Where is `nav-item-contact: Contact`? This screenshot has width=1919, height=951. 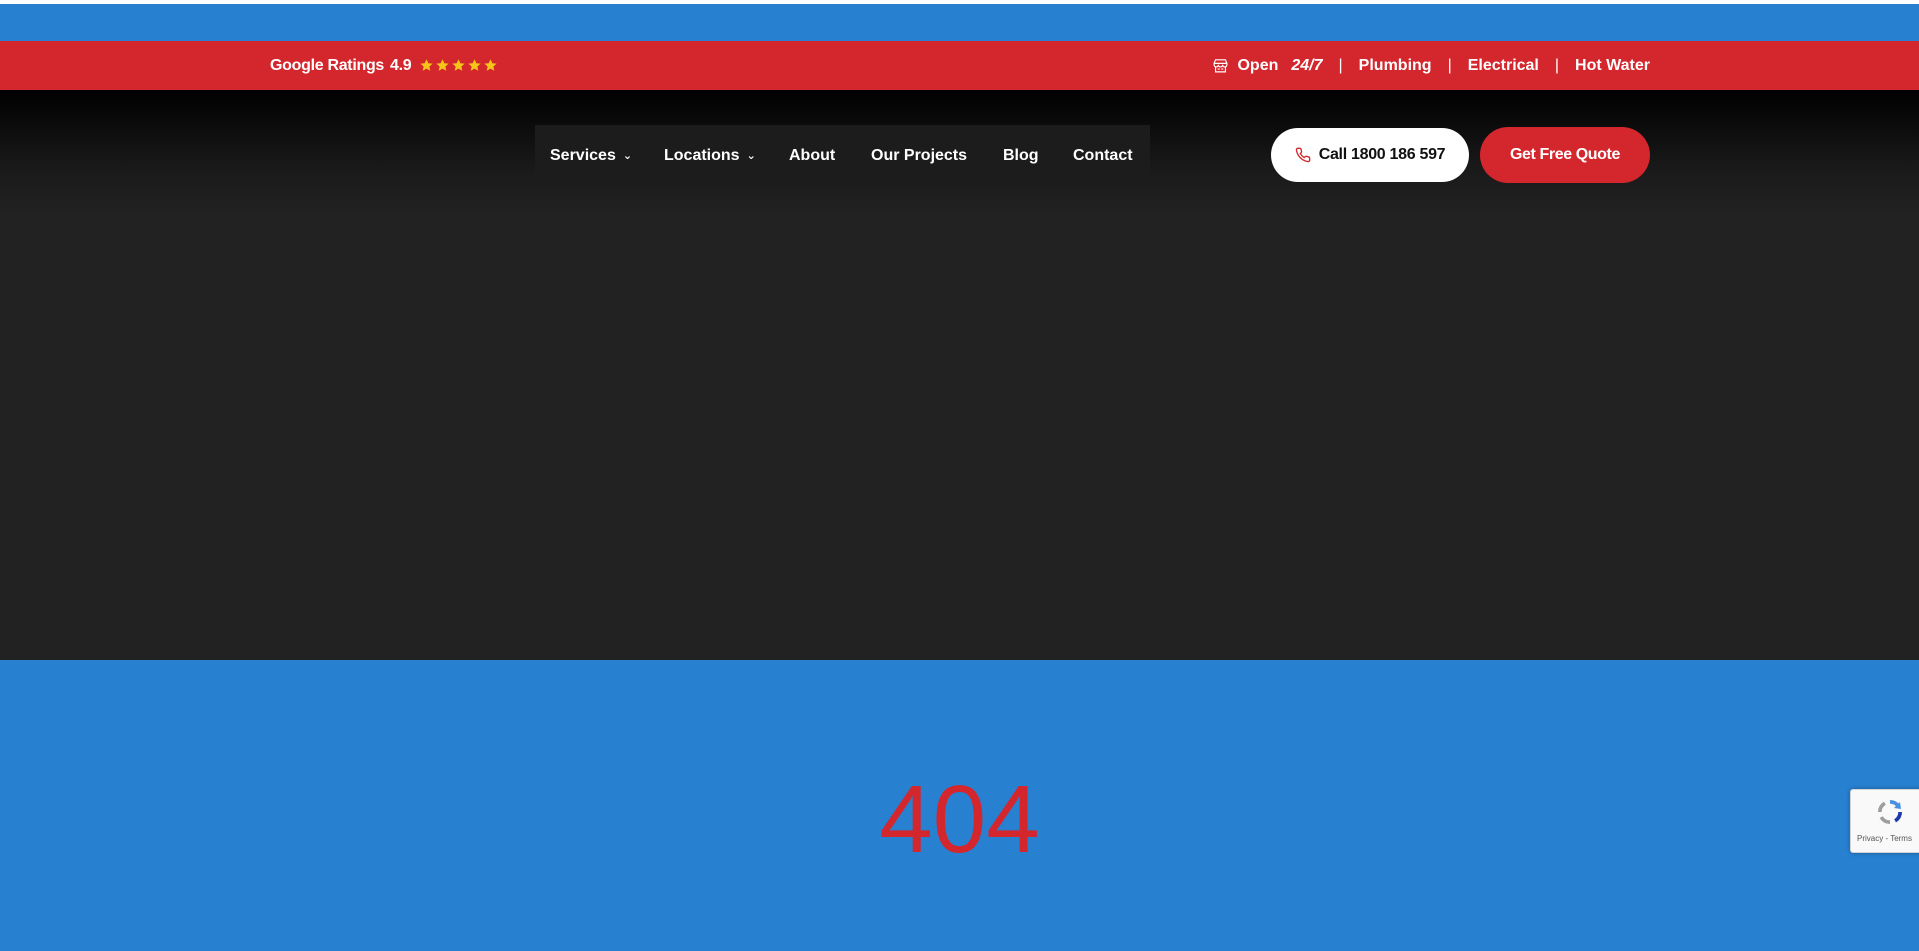
nav-item-contact: Contact is located at coordinates (1103, 156).